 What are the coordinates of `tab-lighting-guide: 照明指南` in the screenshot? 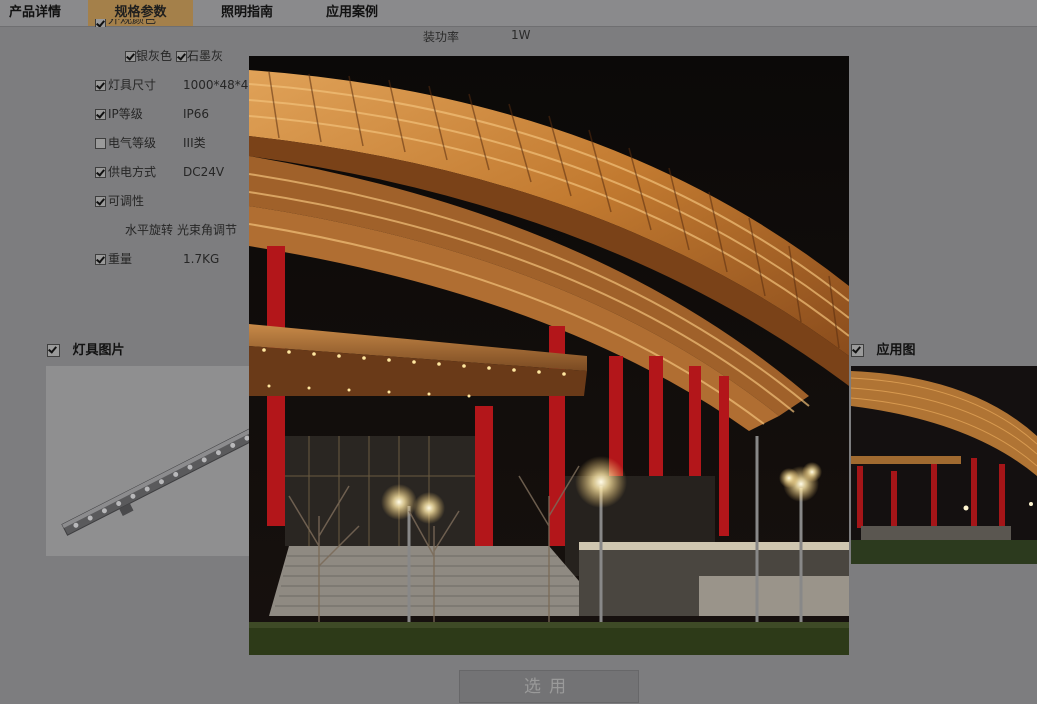 It's located at (247, 13).